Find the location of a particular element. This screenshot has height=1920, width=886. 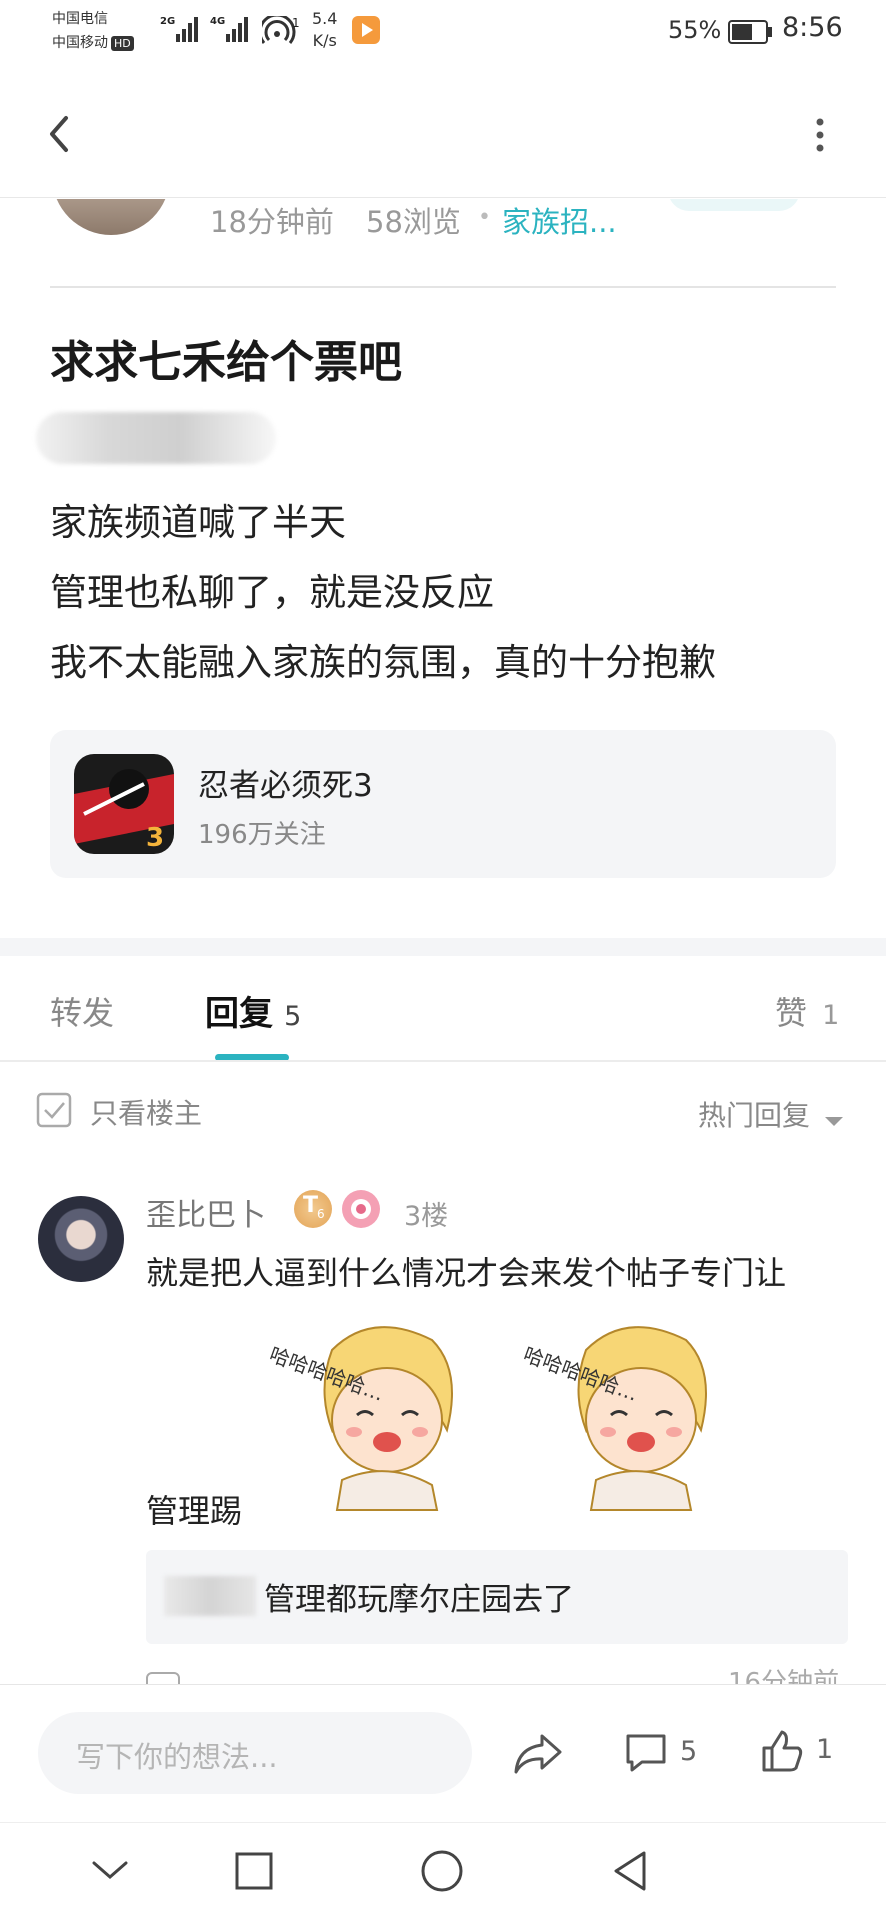

tab-forward: 转发 is located at coordinates (82, 1011).